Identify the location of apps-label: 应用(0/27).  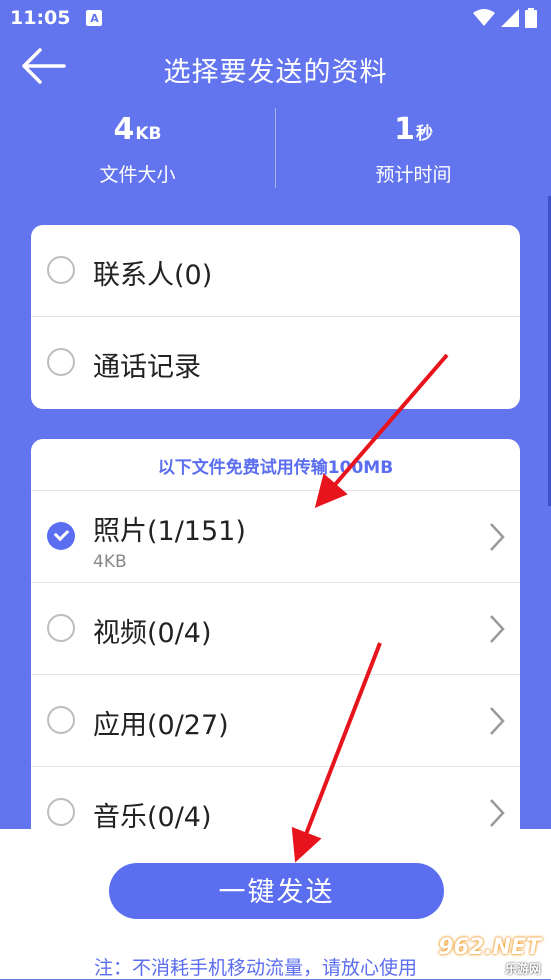
(161, 725).